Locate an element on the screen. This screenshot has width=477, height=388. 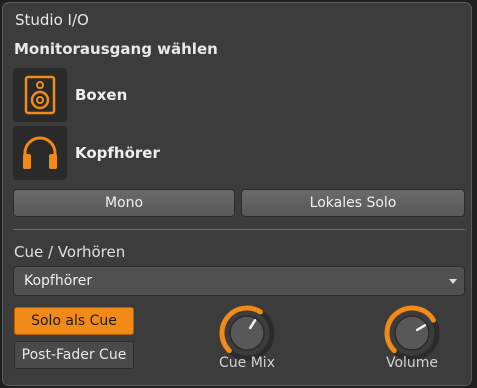
solo-as-cue-button: Solo als Cue is located at coordinates (74, 321).